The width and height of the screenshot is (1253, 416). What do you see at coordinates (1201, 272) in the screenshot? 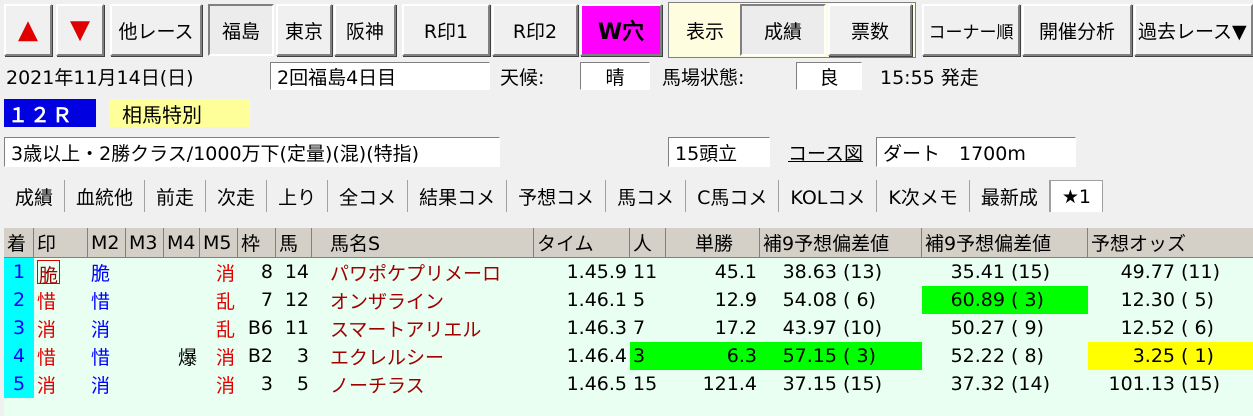
I see `cell-oddsr: (11)` at bounding box center [1201, 272].